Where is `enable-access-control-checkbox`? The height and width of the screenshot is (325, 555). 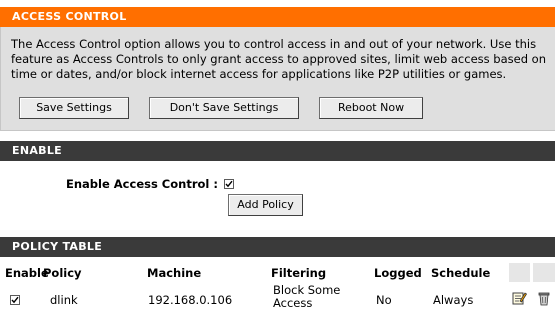
enable-access-control-checkbox is located at coordinates (229, 184).